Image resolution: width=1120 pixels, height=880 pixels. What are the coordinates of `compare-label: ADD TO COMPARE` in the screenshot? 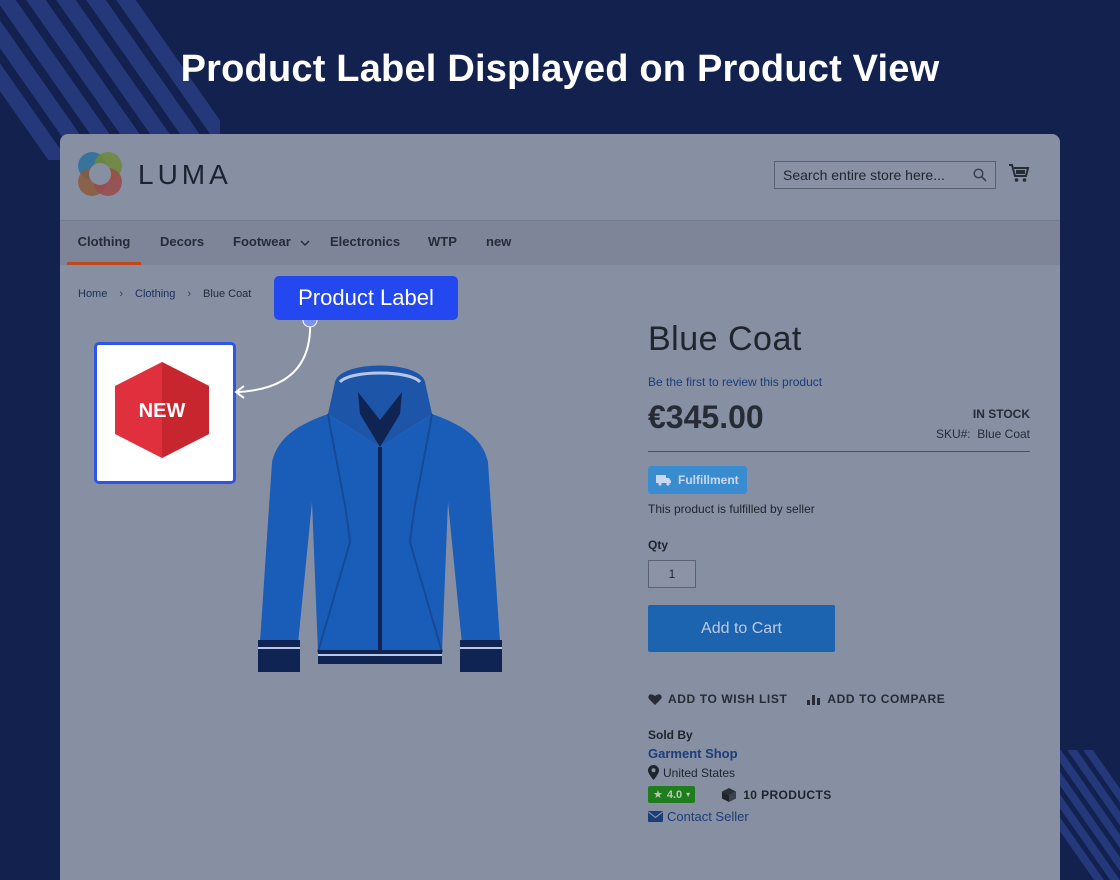 It's located at (886, 699).